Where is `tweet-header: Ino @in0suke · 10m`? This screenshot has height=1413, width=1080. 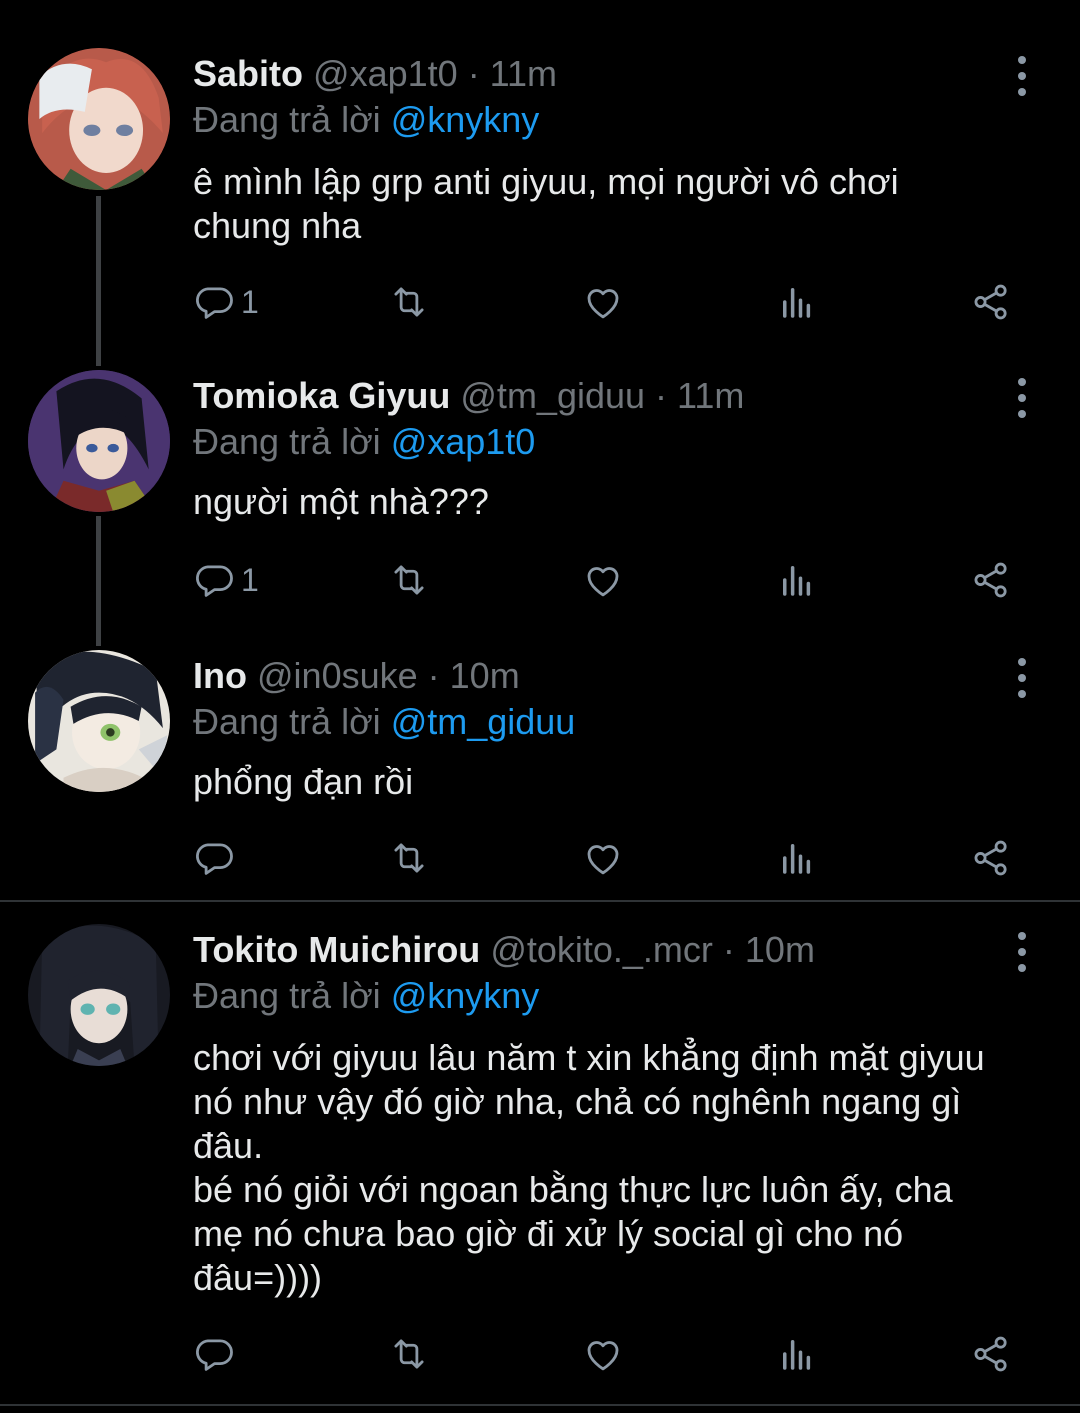 tweet-header: Ino @in0suke · 10m is located at coordinates (356, 676).